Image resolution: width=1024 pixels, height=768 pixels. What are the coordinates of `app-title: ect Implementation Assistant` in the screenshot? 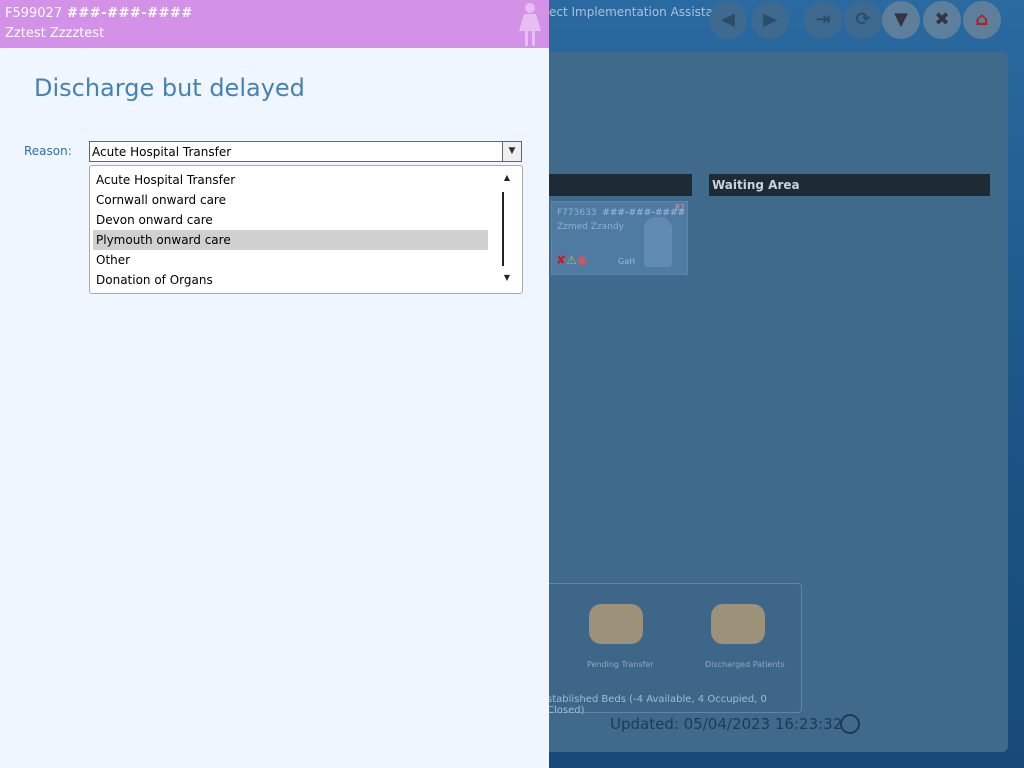 It's located at (637, 12).